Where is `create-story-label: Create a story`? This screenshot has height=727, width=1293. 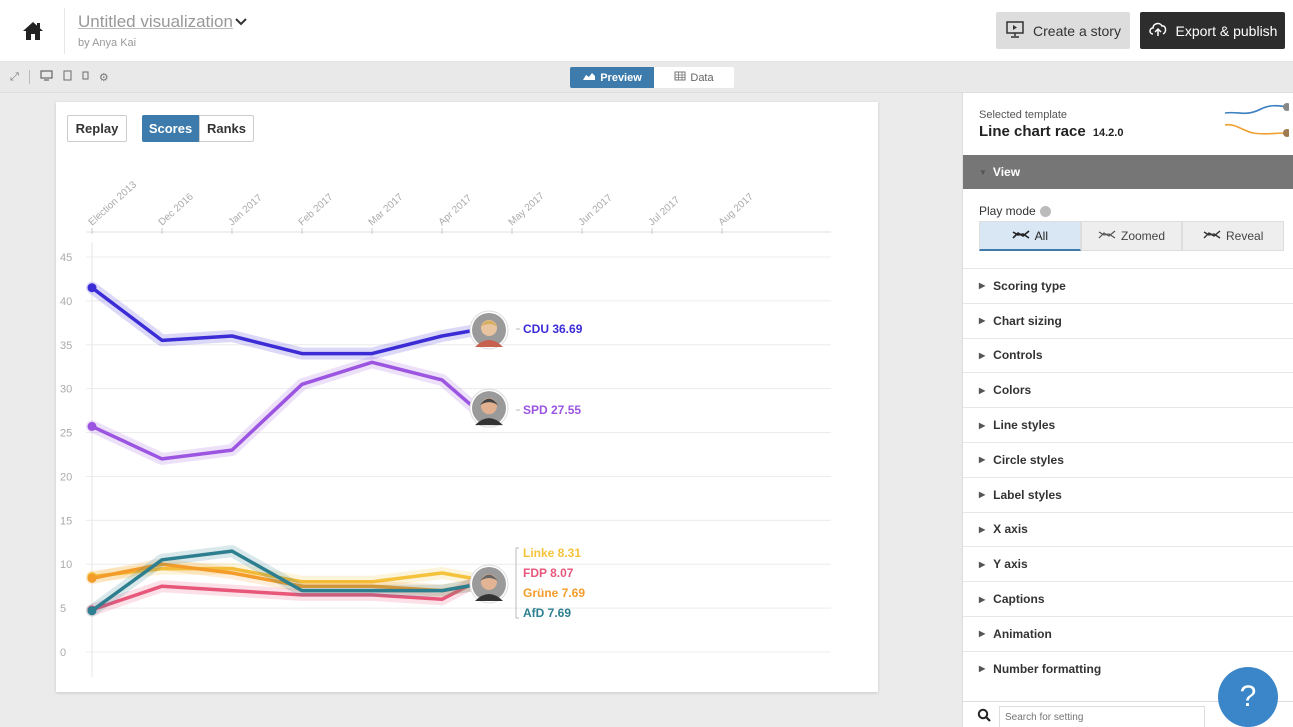
create-story-label: Create a story is located at coordinates (1077, 30).